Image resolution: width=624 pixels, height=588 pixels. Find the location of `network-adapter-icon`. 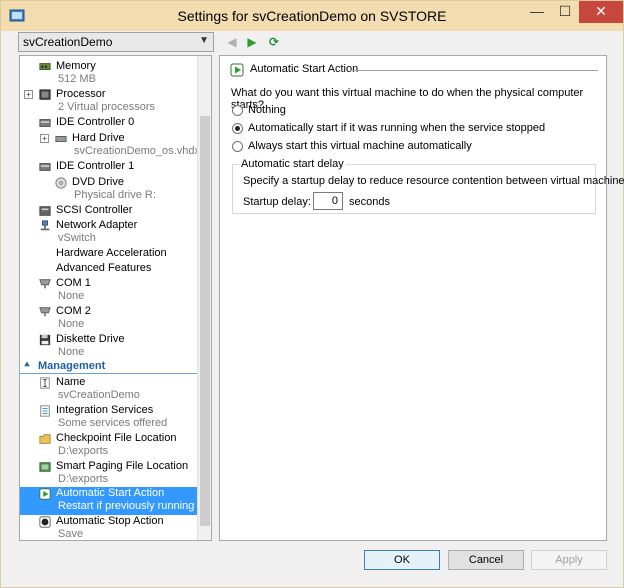

network-adapter-icon is located at coordinates (45, 225).